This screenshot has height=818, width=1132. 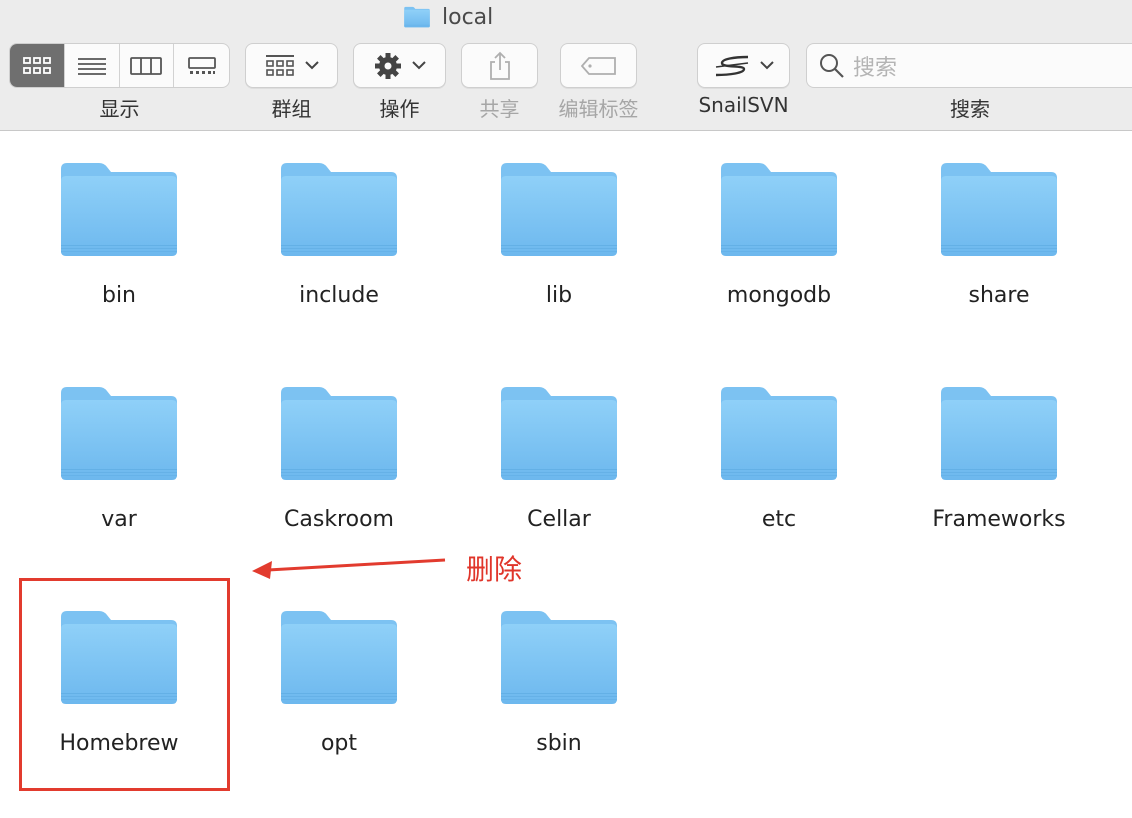 What do you see at coordinates (598, 109) in the screenshot?
I see `edit-tags-label: 编辑标签` at bounding box center [598, 109].